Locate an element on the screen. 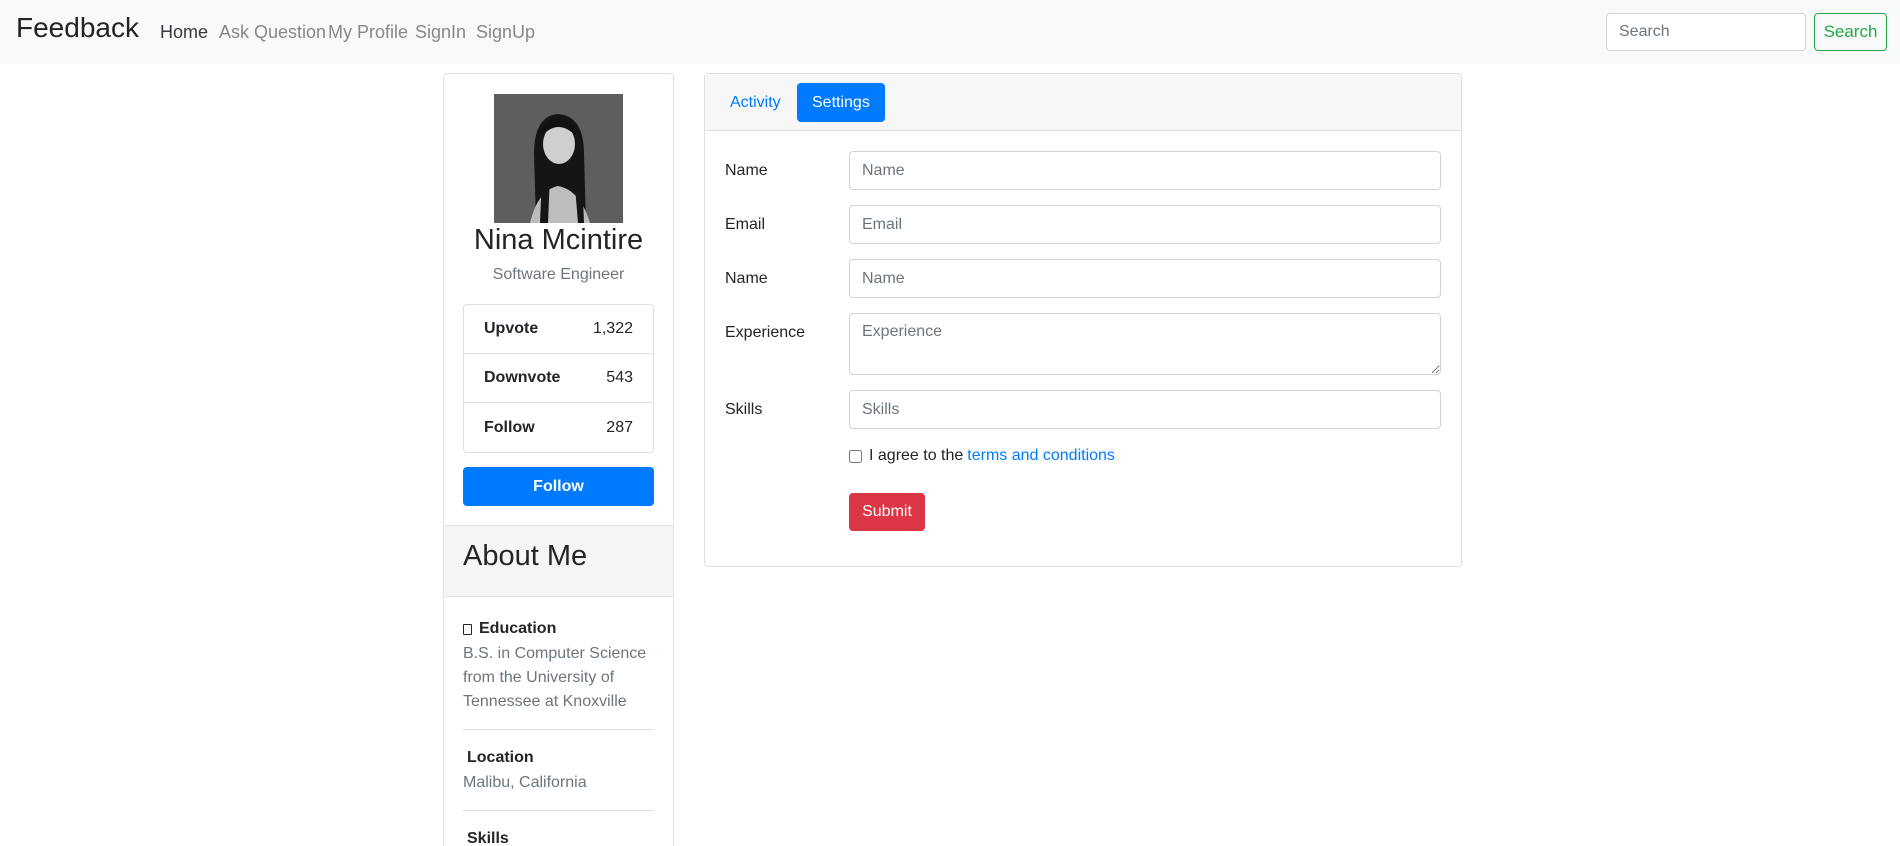  submit-button: Submit is located at coordinates (887, 512).